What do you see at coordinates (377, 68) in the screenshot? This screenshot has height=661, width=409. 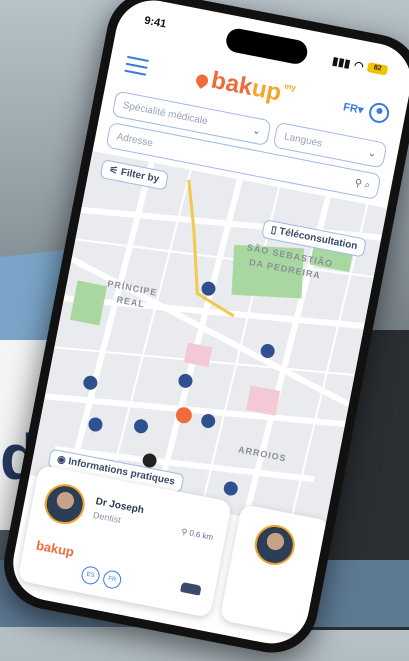 I see `battery-icon: 82` at bounding box center [377, 68].